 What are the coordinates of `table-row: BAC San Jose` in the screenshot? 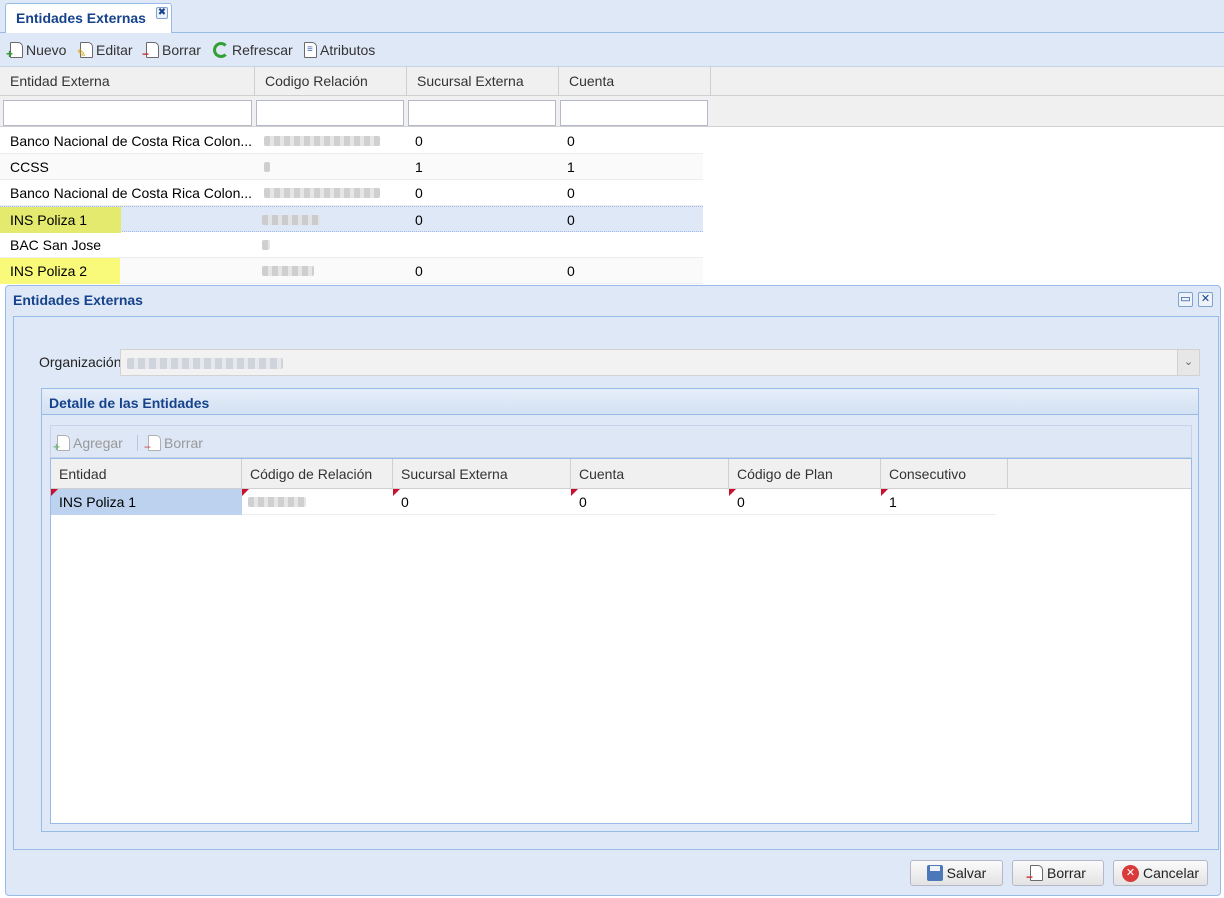 It's located at (351, 245).